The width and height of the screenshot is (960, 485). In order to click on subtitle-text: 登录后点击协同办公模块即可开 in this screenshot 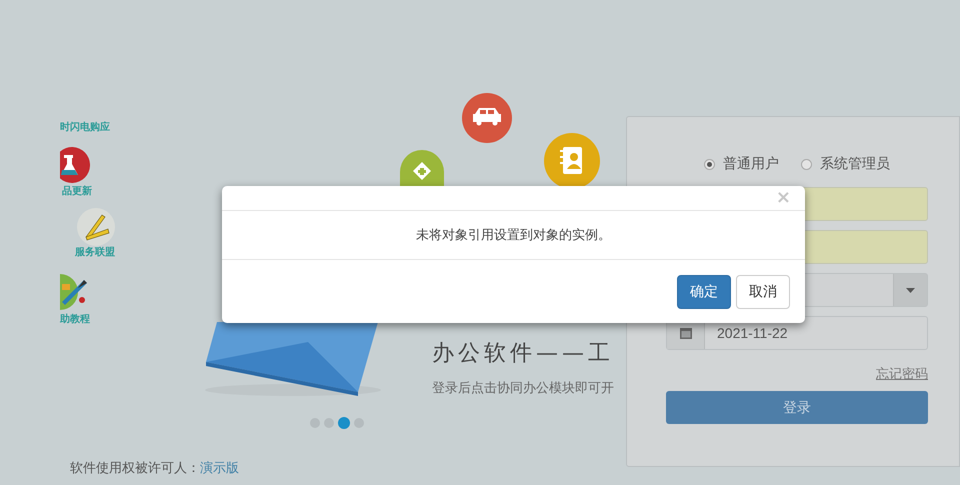, I will do `click(523, 388)`.